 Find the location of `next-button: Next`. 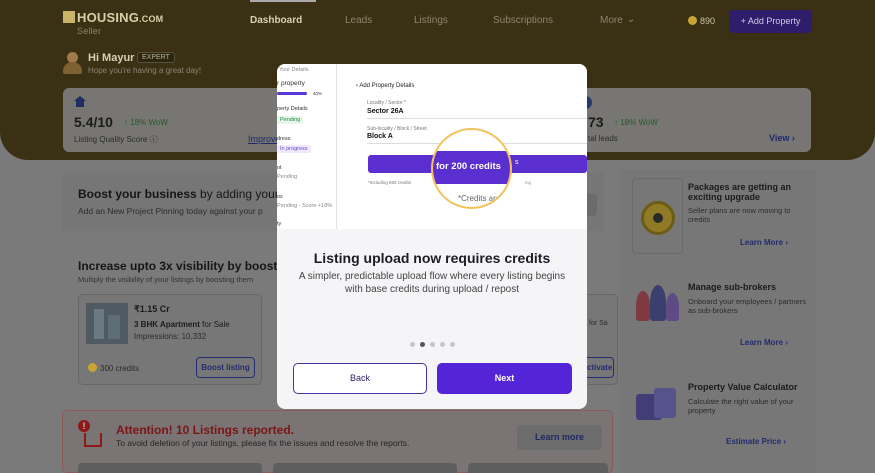

next-button: Next is located at coordinates (504, 378).